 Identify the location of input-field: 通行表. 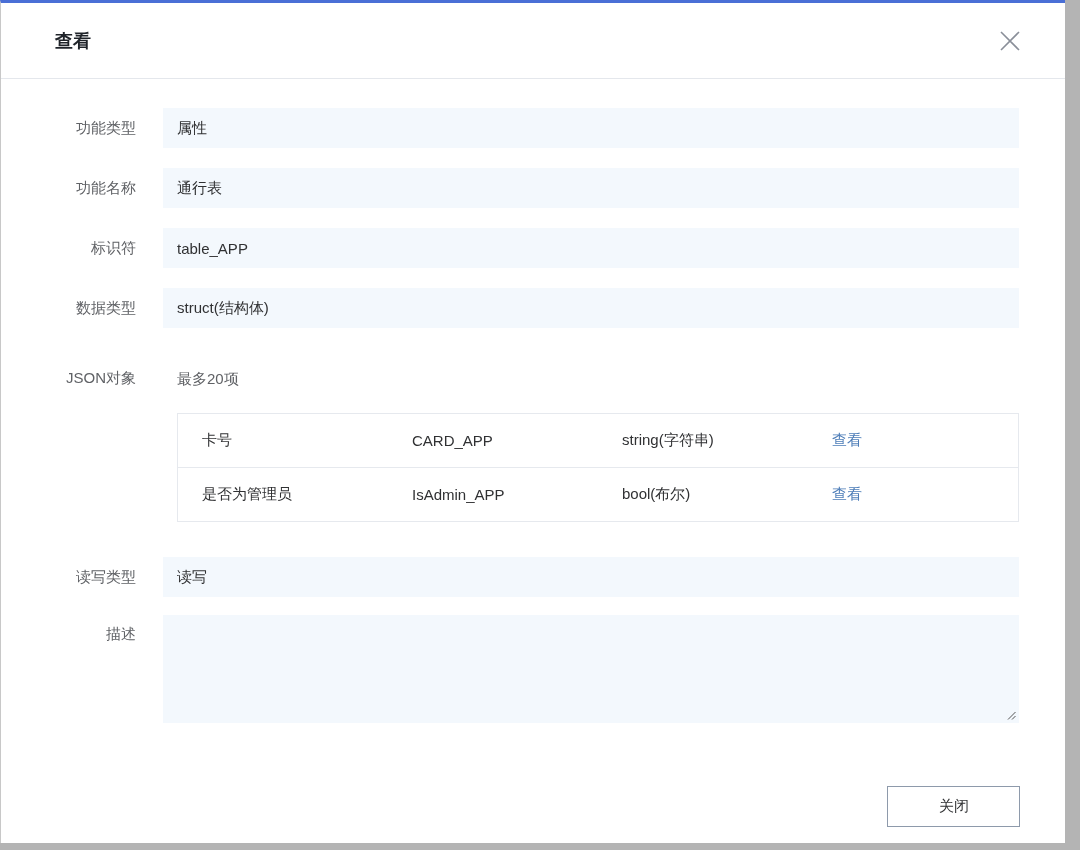
(591, 188).